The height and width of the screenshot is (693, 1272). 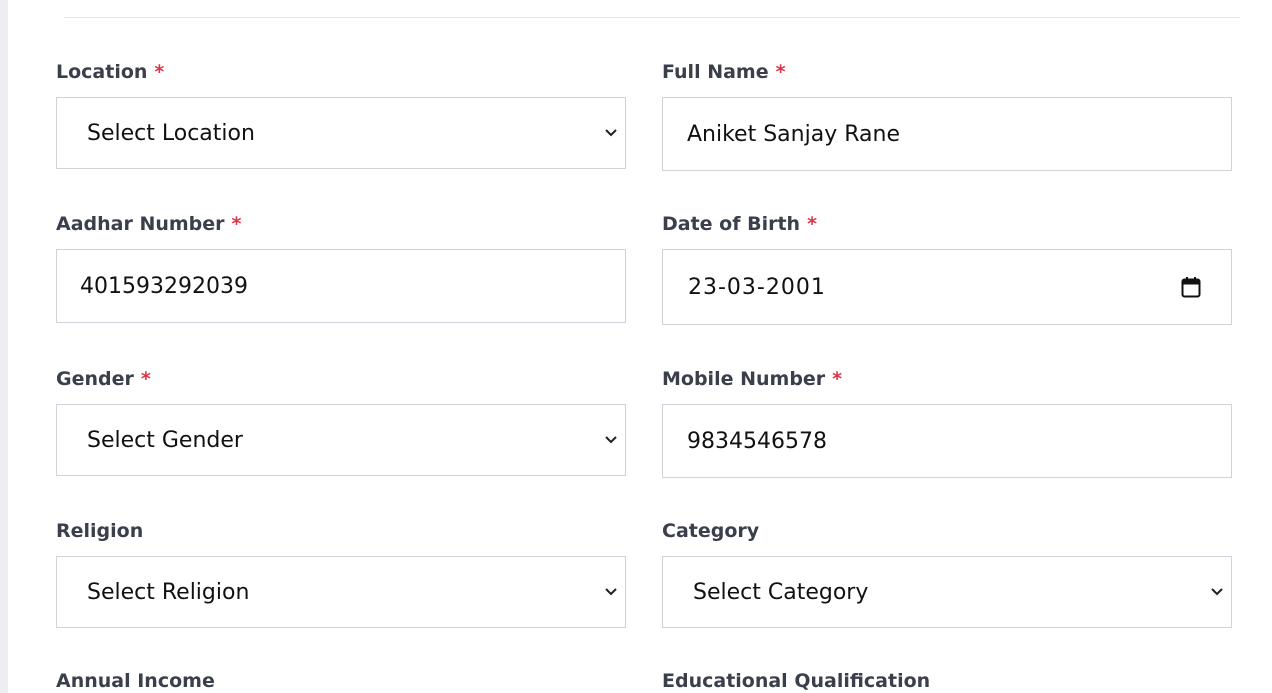 I want to click on full-name-label: Full Name *, so click(x=724, y=72).